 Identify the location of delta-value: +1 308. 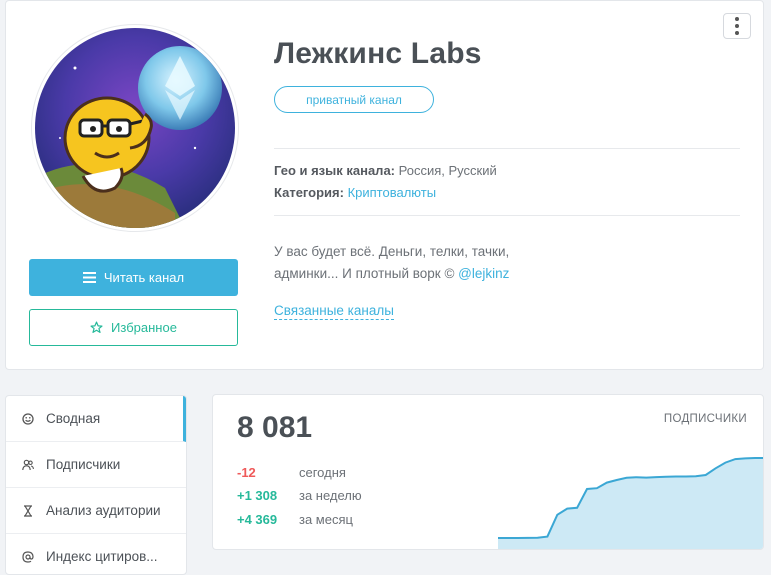
(257, 495).